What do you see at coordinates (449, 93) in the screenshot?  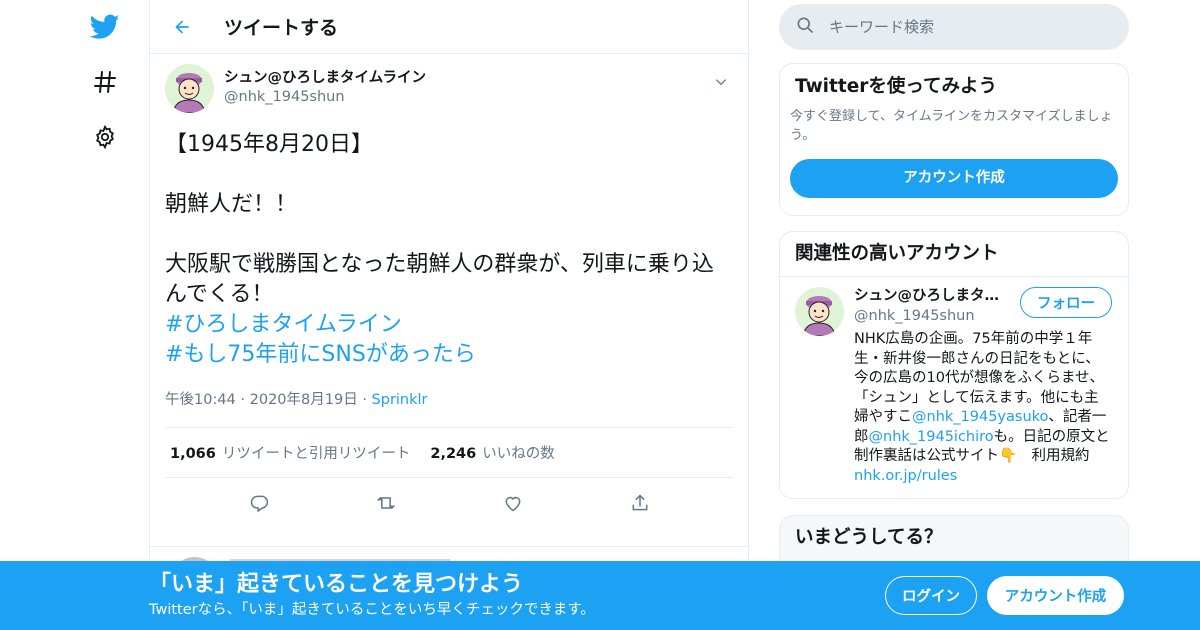 I see `tweet-author: シュン@ひろしまタイムライン @nhk_1945shun` at bounding box center [449, 93].